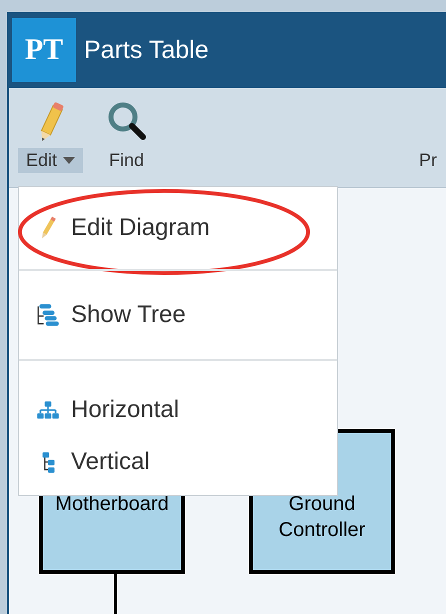 The height and width of the screenshot is (614, 446). I want to click on toolbar-button: Pr, so click(424, 160).